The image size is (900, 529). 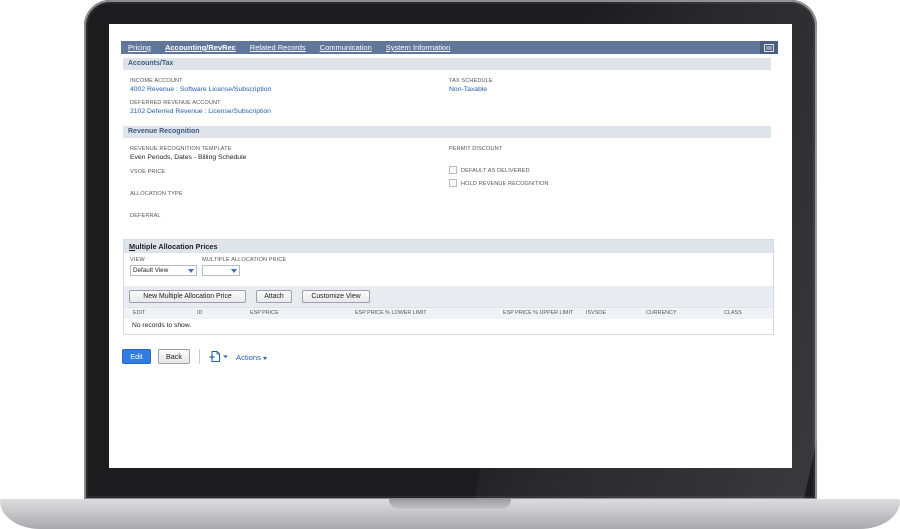 What do you see at coordinates (175, 103) in the screenshot?
I see `deferred-revenue-label: DEFERRED REVENUE ACCOUNT` at bounding box center [175, 103].